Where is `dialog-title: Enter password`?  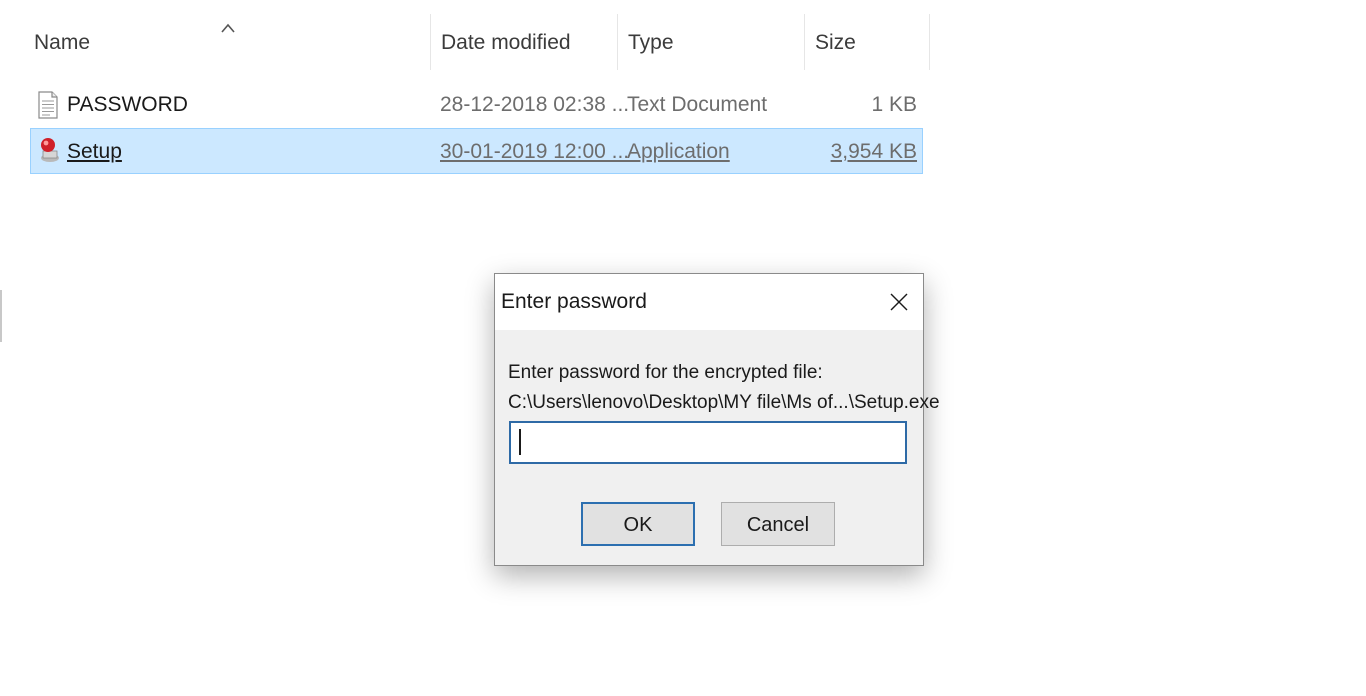 dialog-title: Enter password is located at coordinates (574, 301).